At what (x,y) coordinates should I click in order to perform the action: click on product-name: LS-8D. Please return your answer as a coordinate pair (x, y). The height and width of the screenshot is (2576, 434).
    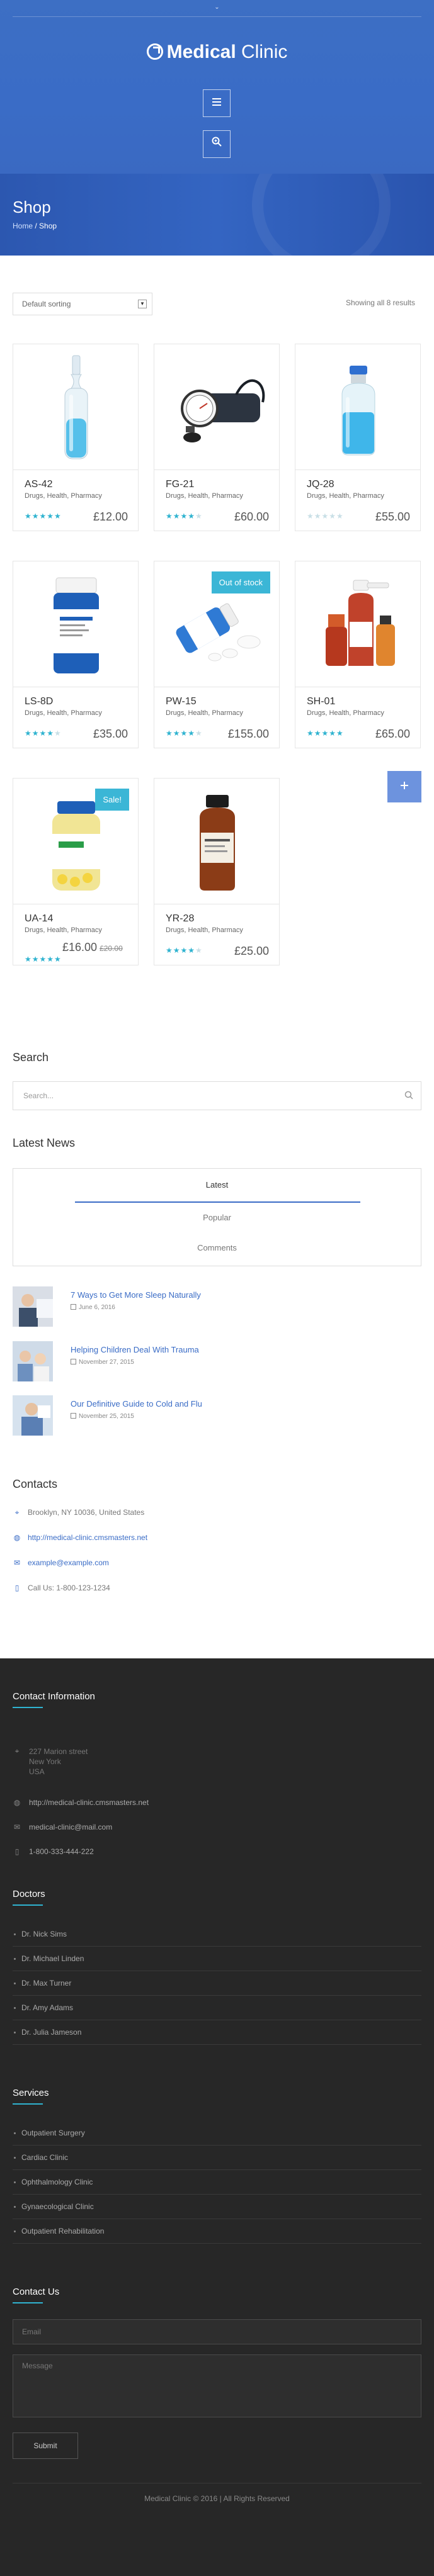
    Looking at the image, I should click on (76, 701).